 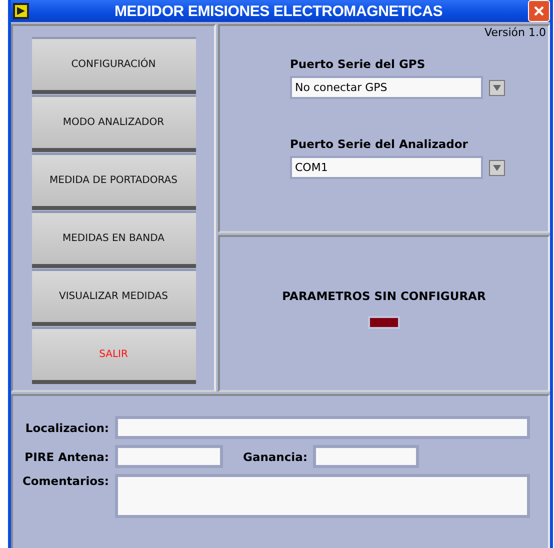 I want to click on menu-button: CONFIGURACIÓN, so click(x=114, y=66).